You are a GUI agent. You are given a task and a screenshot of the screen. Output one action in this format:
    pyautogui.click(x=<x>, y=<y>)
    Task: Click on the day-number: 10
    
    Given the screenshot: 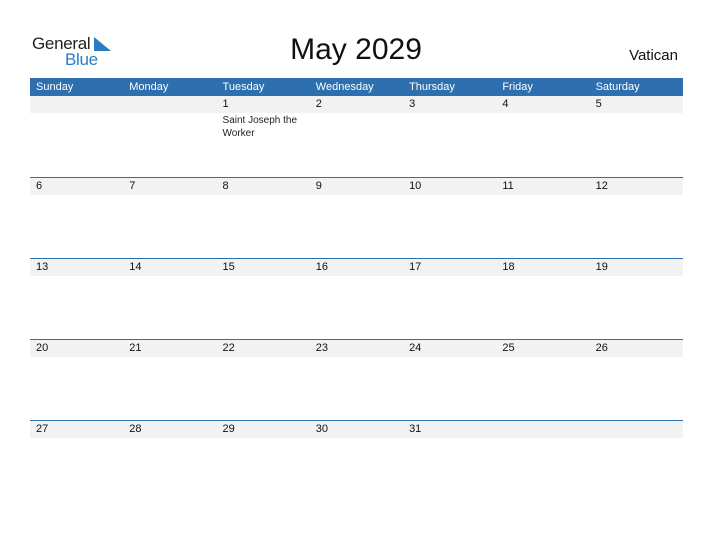 What is the action you would take?
    pyautogui.click(x=415, y=186)
    